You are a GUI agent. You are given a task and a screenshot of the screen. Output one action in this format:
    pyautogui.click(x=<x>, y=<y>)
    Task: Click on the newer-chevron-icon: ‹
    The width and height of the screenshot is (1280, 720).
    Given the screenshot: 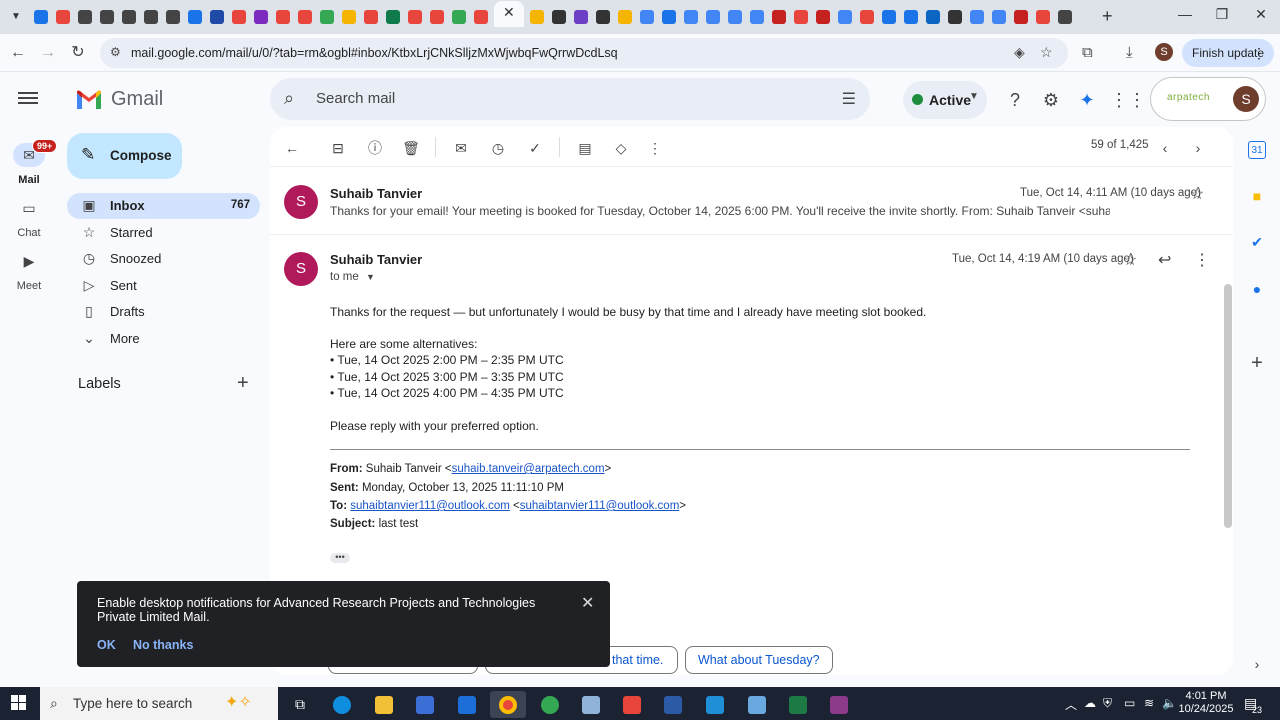 What is the action you would take?
    pyautogui.click(x=1165, y=148)
    